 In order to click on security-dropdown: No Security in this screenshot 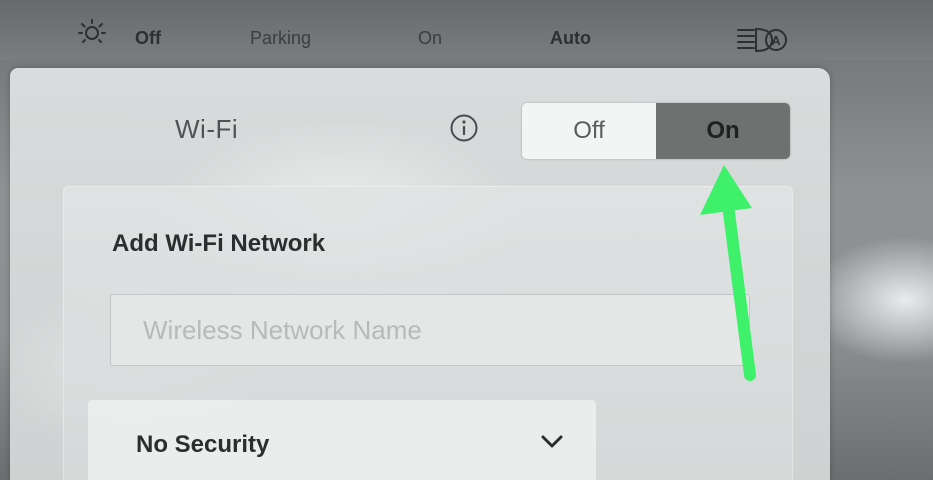, I will do `click(342, 440)`.